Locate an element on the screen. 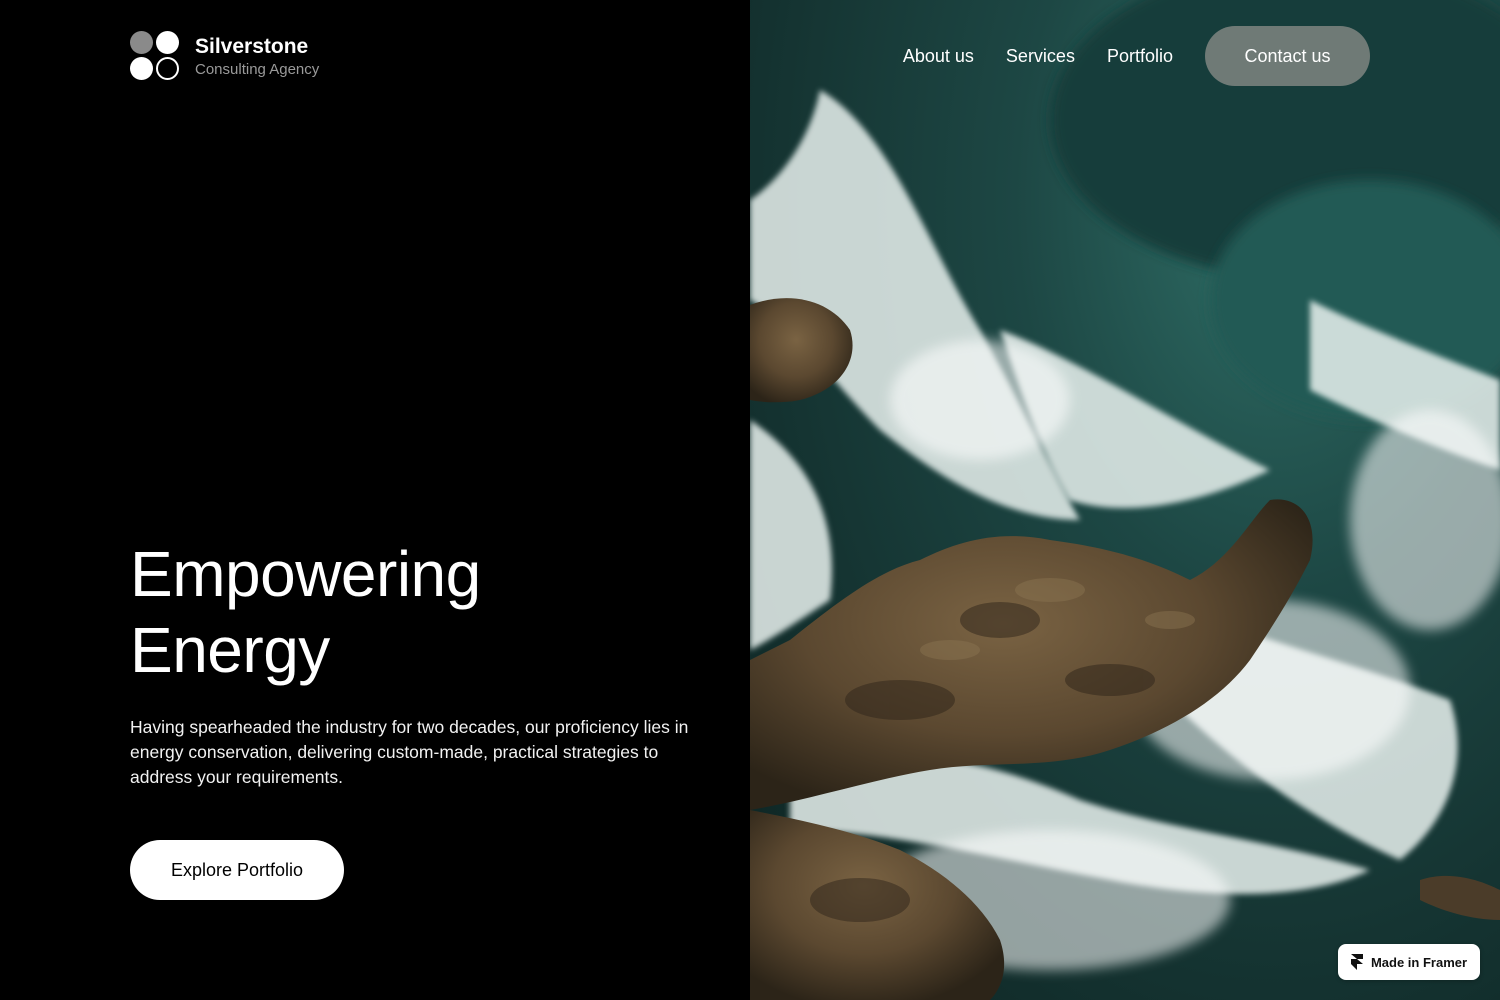 Image resolution: width=1500 pixels, height=1000 pixels. brand-tagline: Consulting Agency is located at coordinates (257, 69).